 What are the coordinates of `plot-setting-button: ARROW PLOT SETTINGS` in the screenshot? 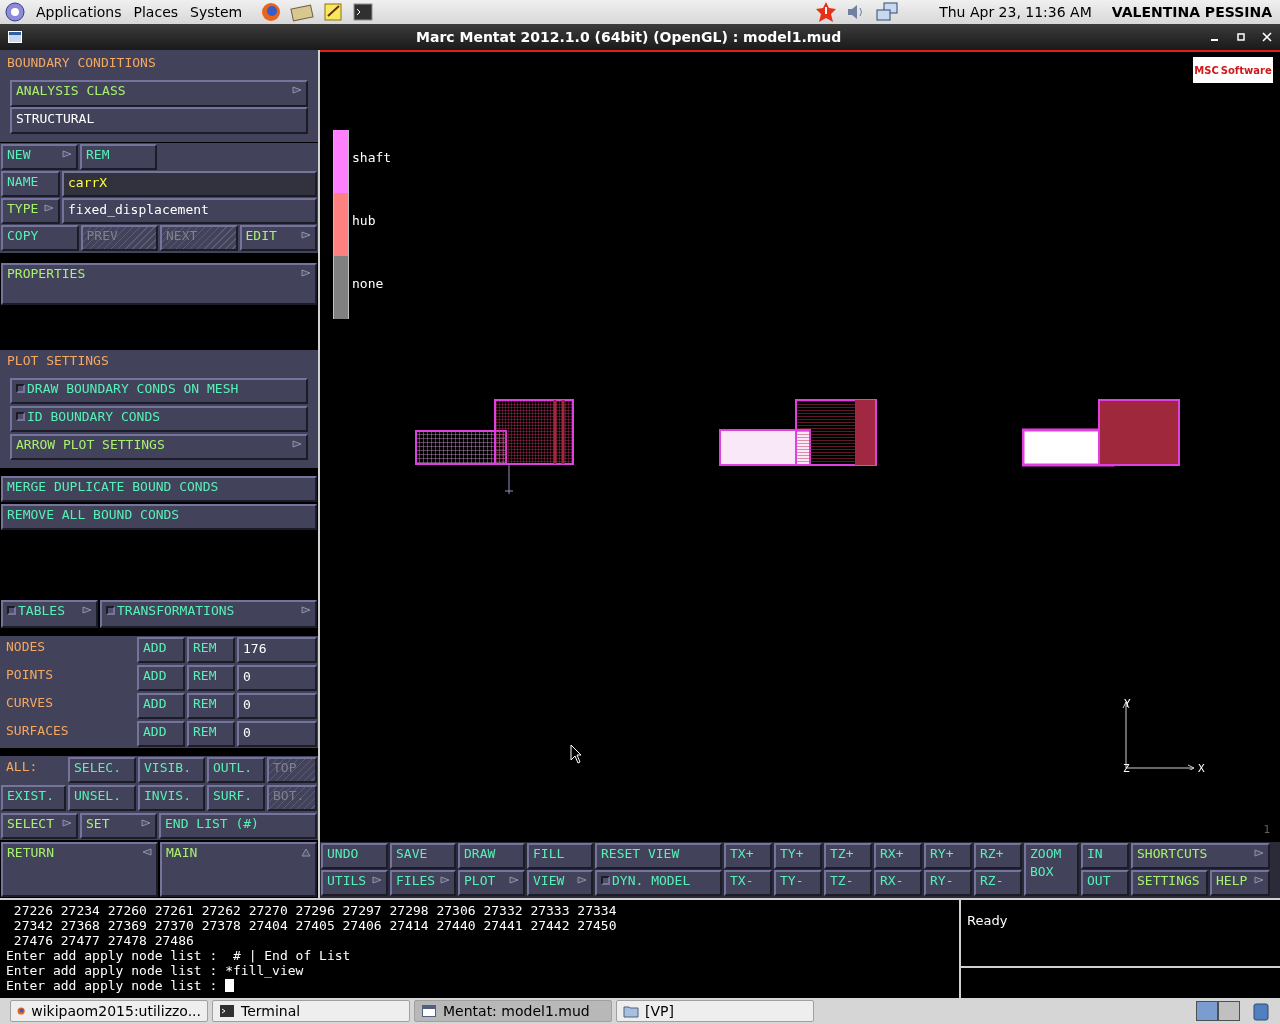 It's located at (159, 447).